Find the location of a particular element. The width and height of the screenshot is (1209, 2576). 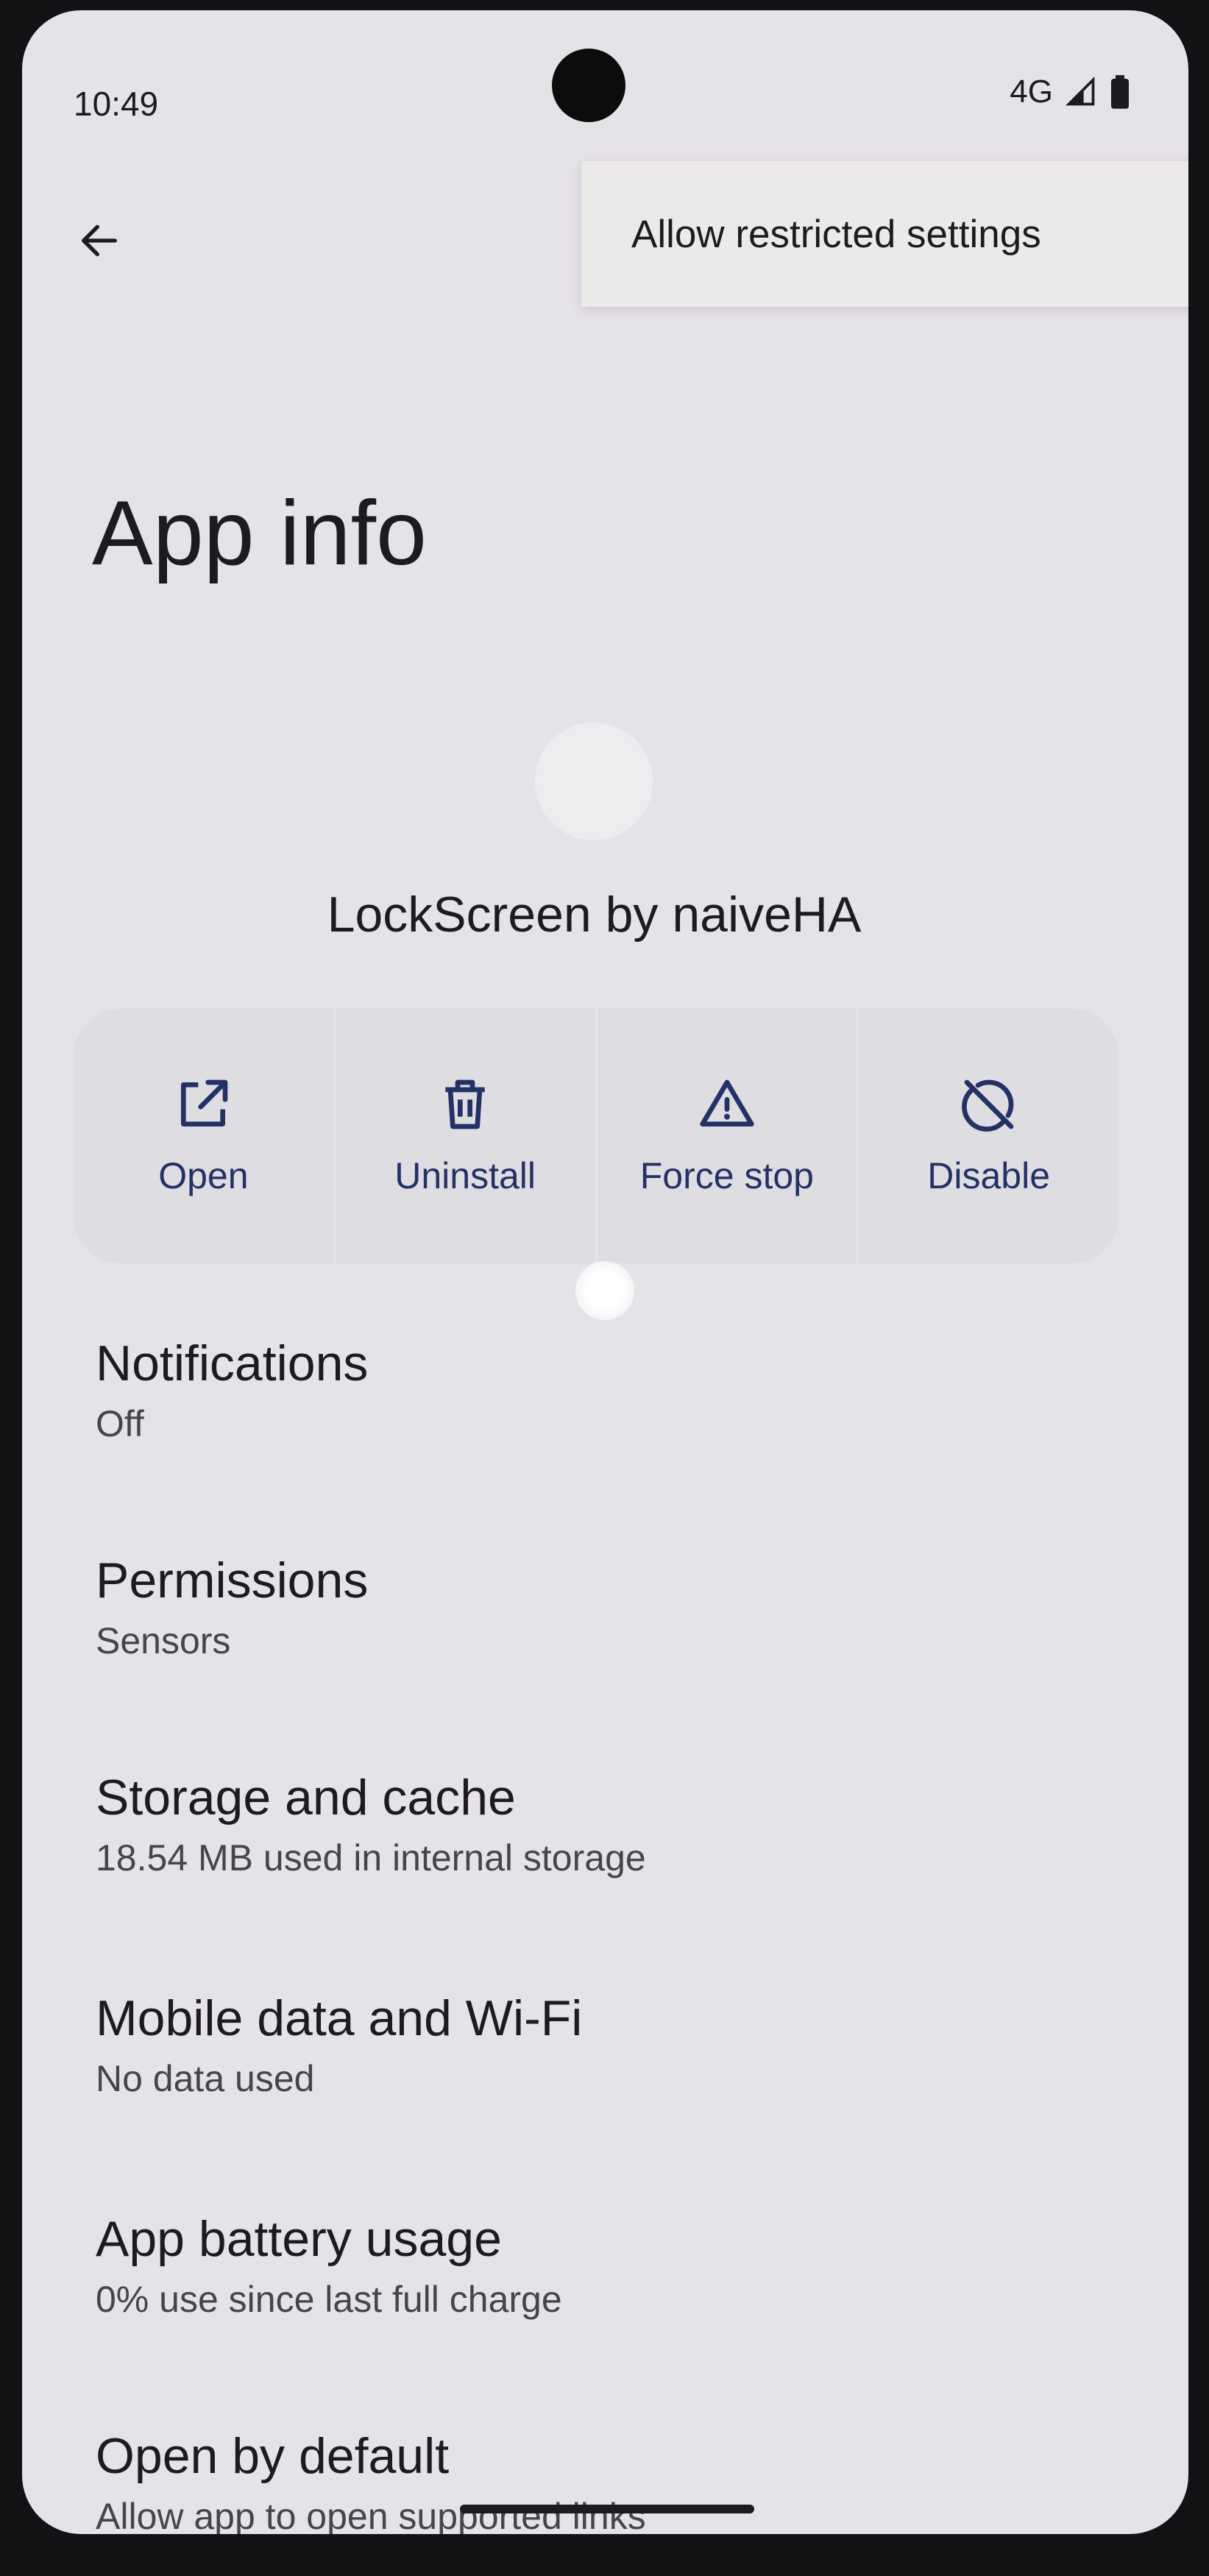

uninstall-label: Uninstall is located at coordinates (465, 1175).